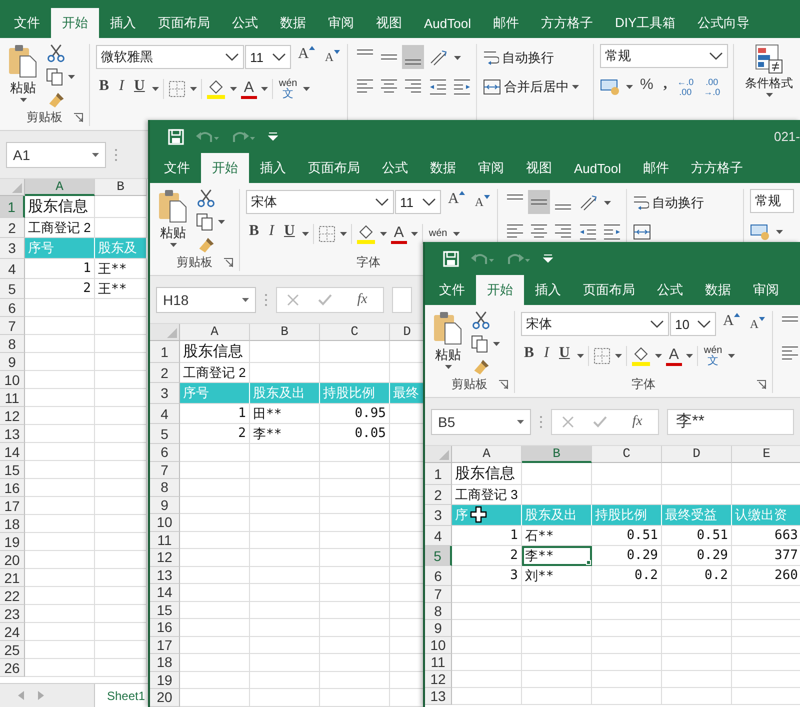 The height and width of the screenshot is (707, 800). I want to click on row-header: 26, so click(12, 668).